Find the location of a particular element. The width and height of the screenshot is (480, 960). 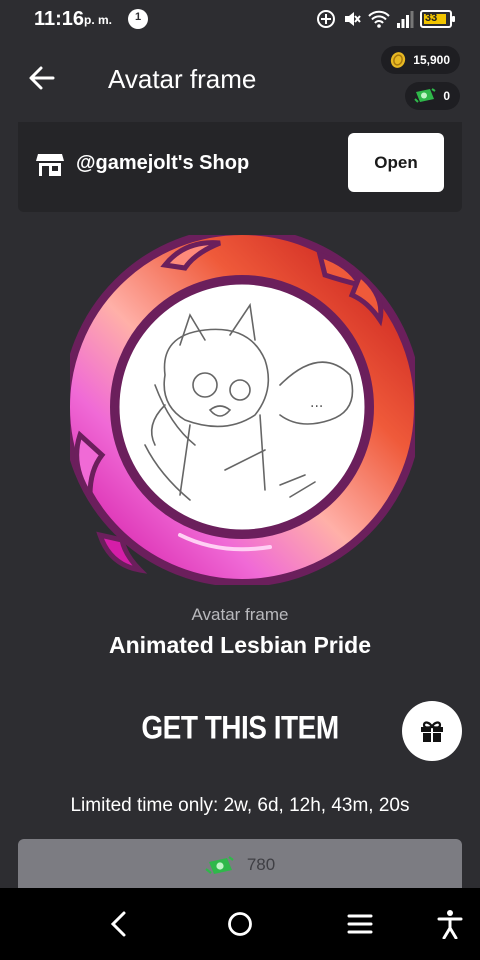

battery-level: 33 is located at coordinates (431, 18).